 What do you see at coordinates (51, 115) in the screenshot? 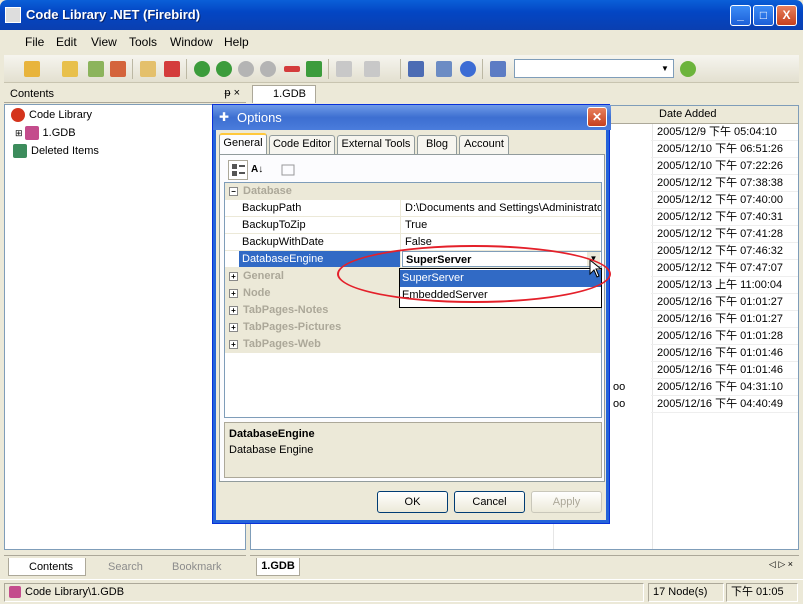
I see `tree-item-code-library: Code Library` at bounding box center [51, 115].